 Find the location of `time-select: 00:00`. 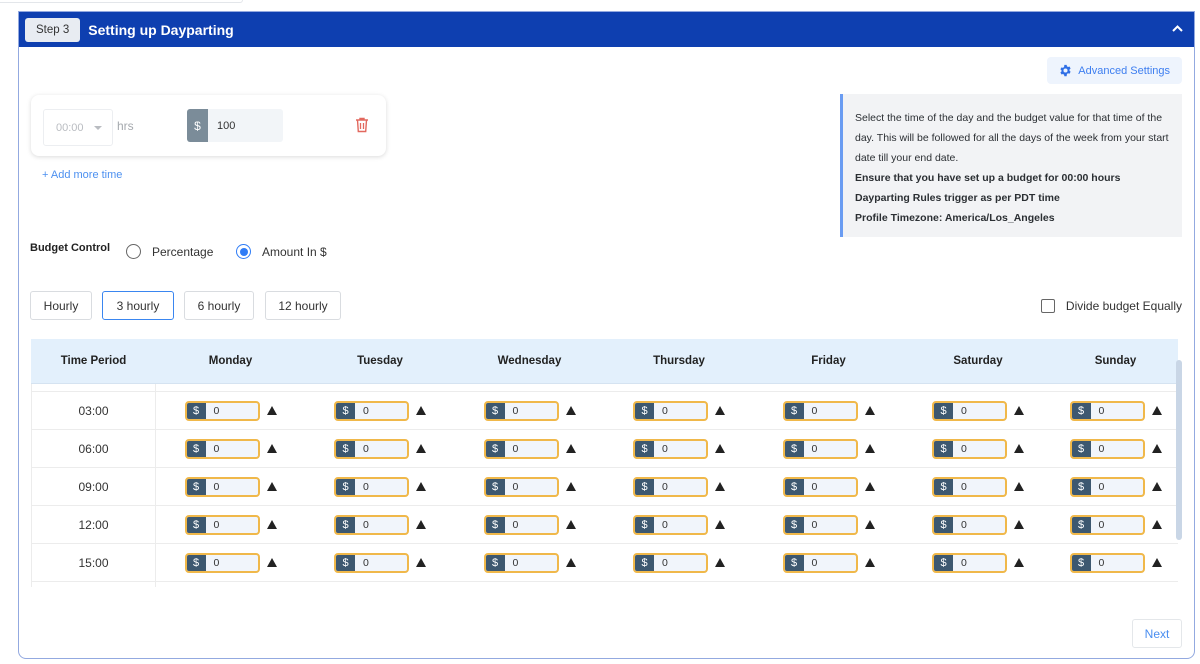

time-select: 00:00 is located at coordinates (78, 127).